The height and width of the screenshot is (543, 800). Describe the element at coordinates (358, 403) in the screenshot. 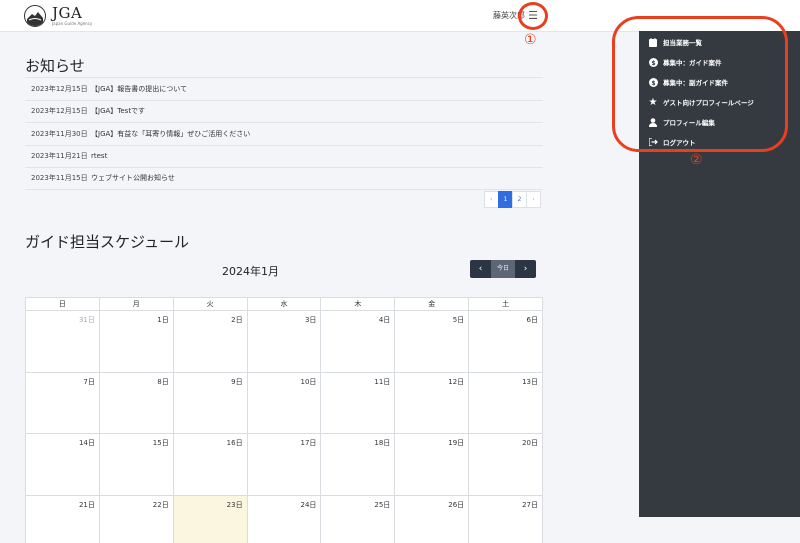

I see `calendar-day: 11日` at that location.